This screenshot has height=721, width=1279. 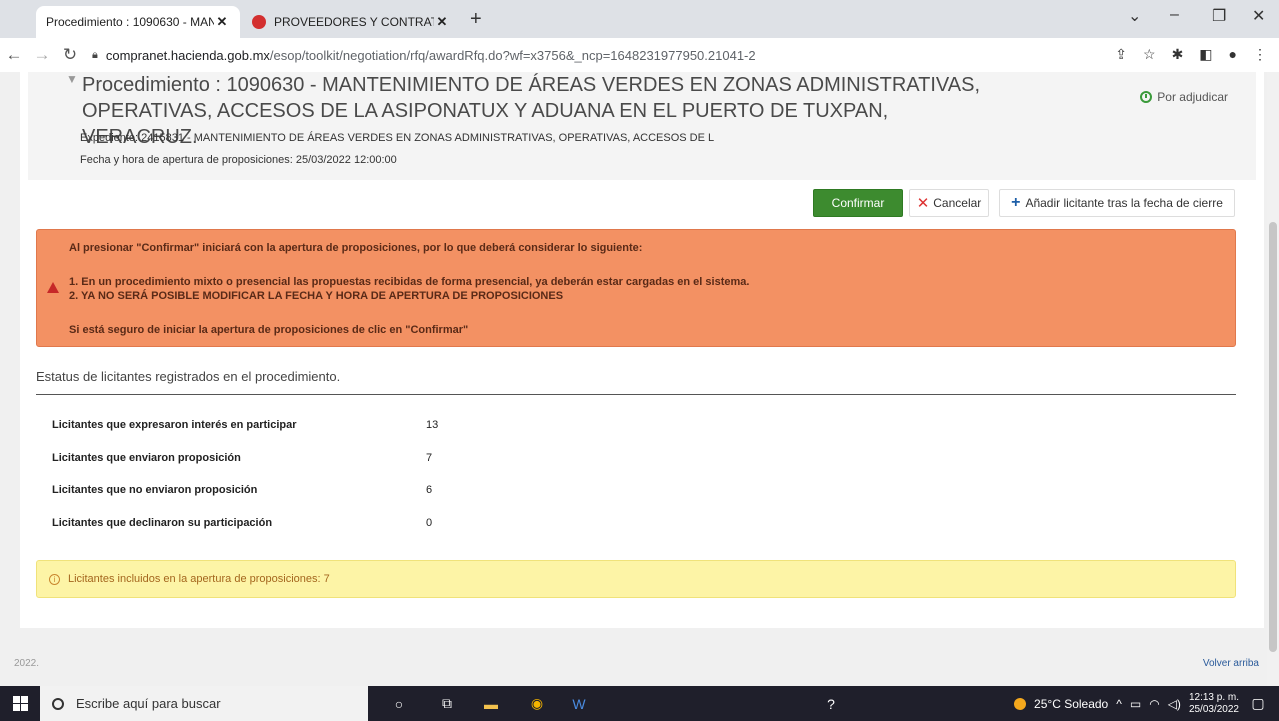 I want to click on scrollbar-thumb, so click(x=1273, y=437).